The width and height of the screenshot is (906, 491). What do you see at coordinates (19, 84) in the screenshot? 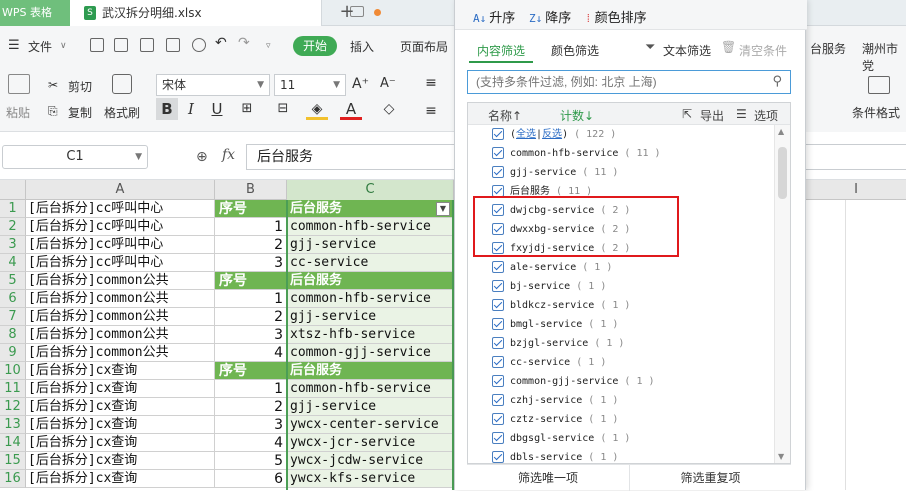
I see `paste-icon` at bounding box center [19, 84].